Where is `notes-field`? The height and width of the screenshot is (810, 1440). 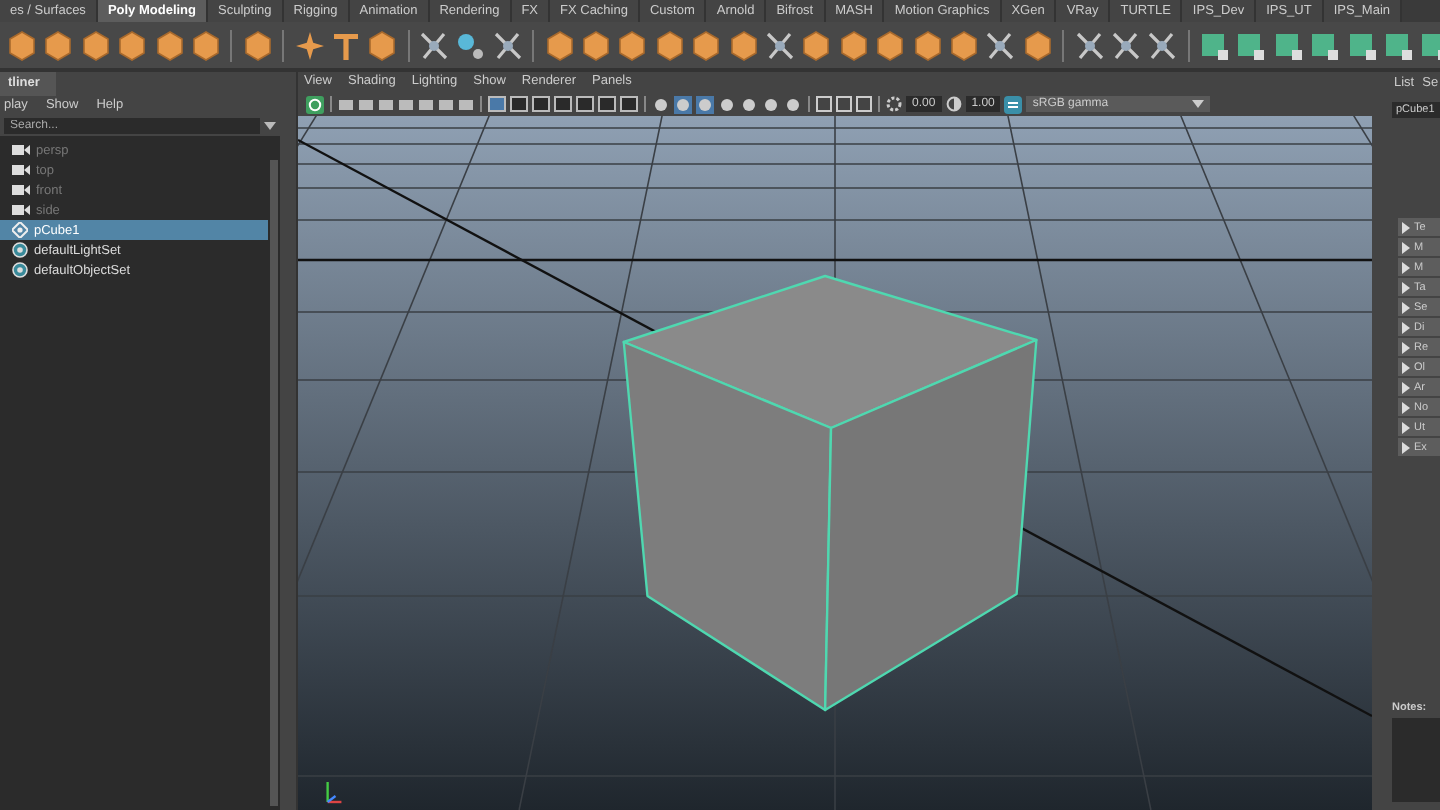 notes-field is located at coordinates (1416, 760).